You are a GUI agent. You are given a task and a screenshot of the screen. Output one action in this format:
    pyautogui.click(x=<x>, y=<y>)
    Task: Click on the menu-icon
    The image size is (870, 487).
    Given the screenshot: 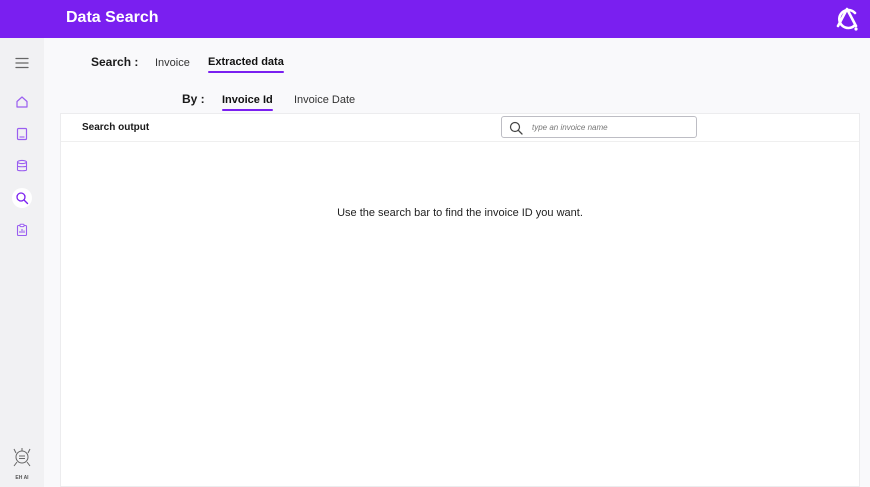 What is the action you would take?
    pyautogui.click(x=22, y=63)
    